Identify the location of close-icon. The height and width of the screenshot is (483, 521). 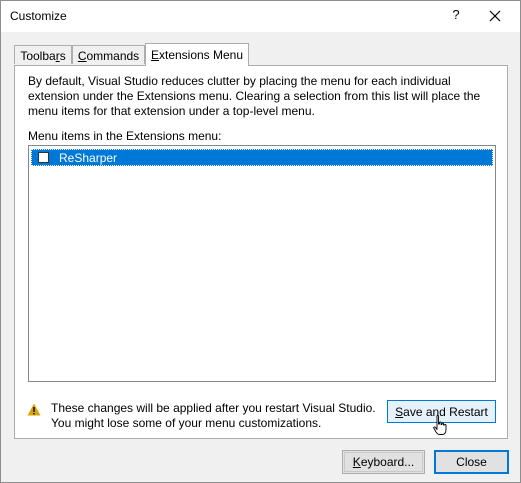
(495, 16).